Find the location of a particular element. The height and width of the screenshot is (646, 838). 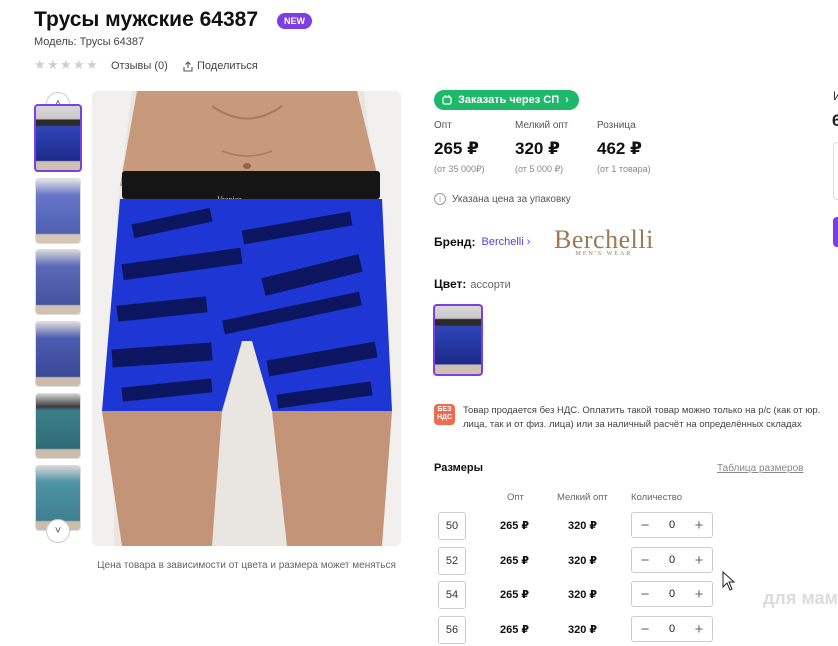

info-icon: i is located at coordinates (440, 199).